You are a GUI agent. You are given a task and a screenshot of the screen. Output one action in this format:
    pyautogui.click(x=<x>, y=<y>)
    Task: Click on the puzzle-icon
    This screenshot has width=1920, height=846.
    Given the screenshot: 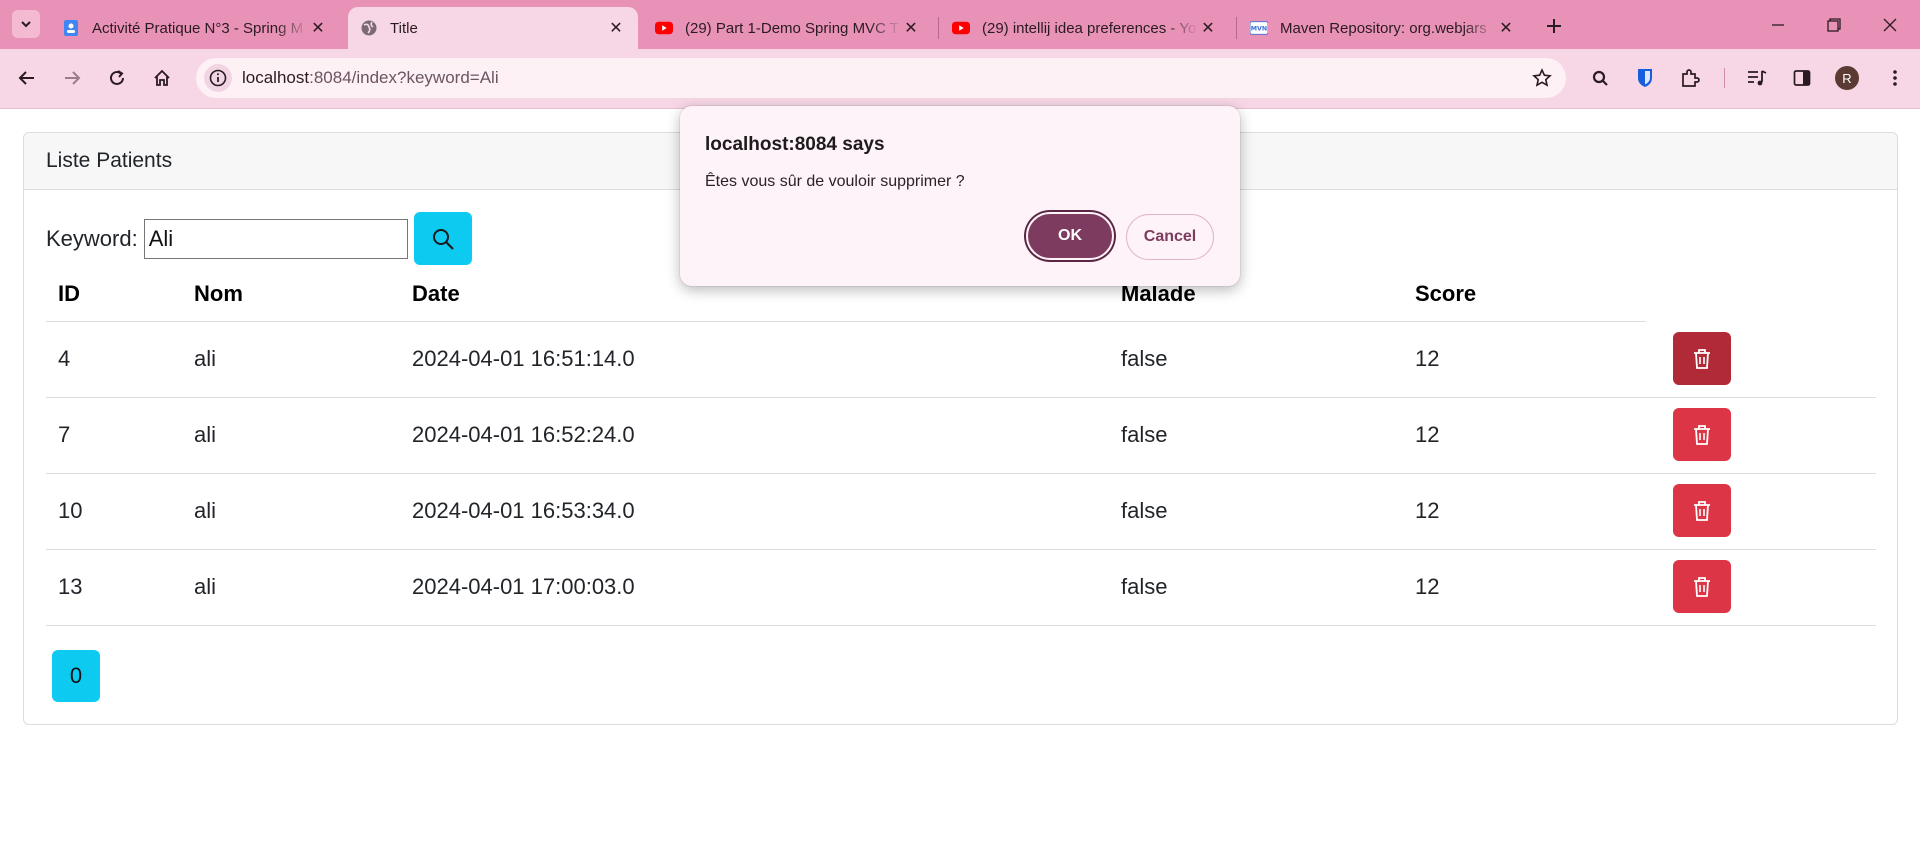 What is the action you would take?
    pyautogui.click(x=1691, y=78)
    